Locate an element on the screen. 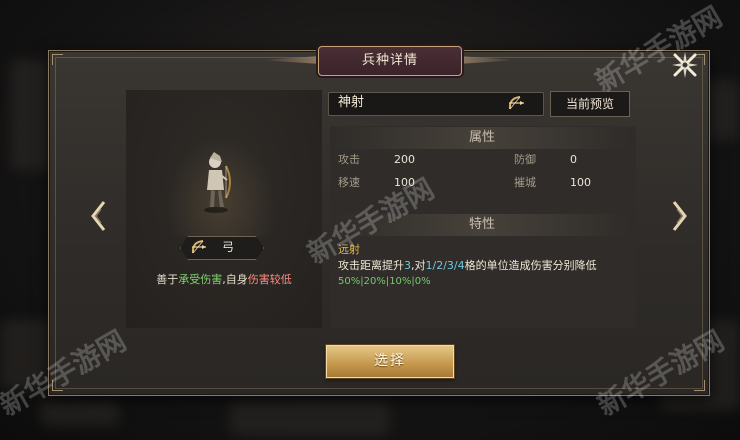  previous-unit-arrow is located at coordinates (99, 216).